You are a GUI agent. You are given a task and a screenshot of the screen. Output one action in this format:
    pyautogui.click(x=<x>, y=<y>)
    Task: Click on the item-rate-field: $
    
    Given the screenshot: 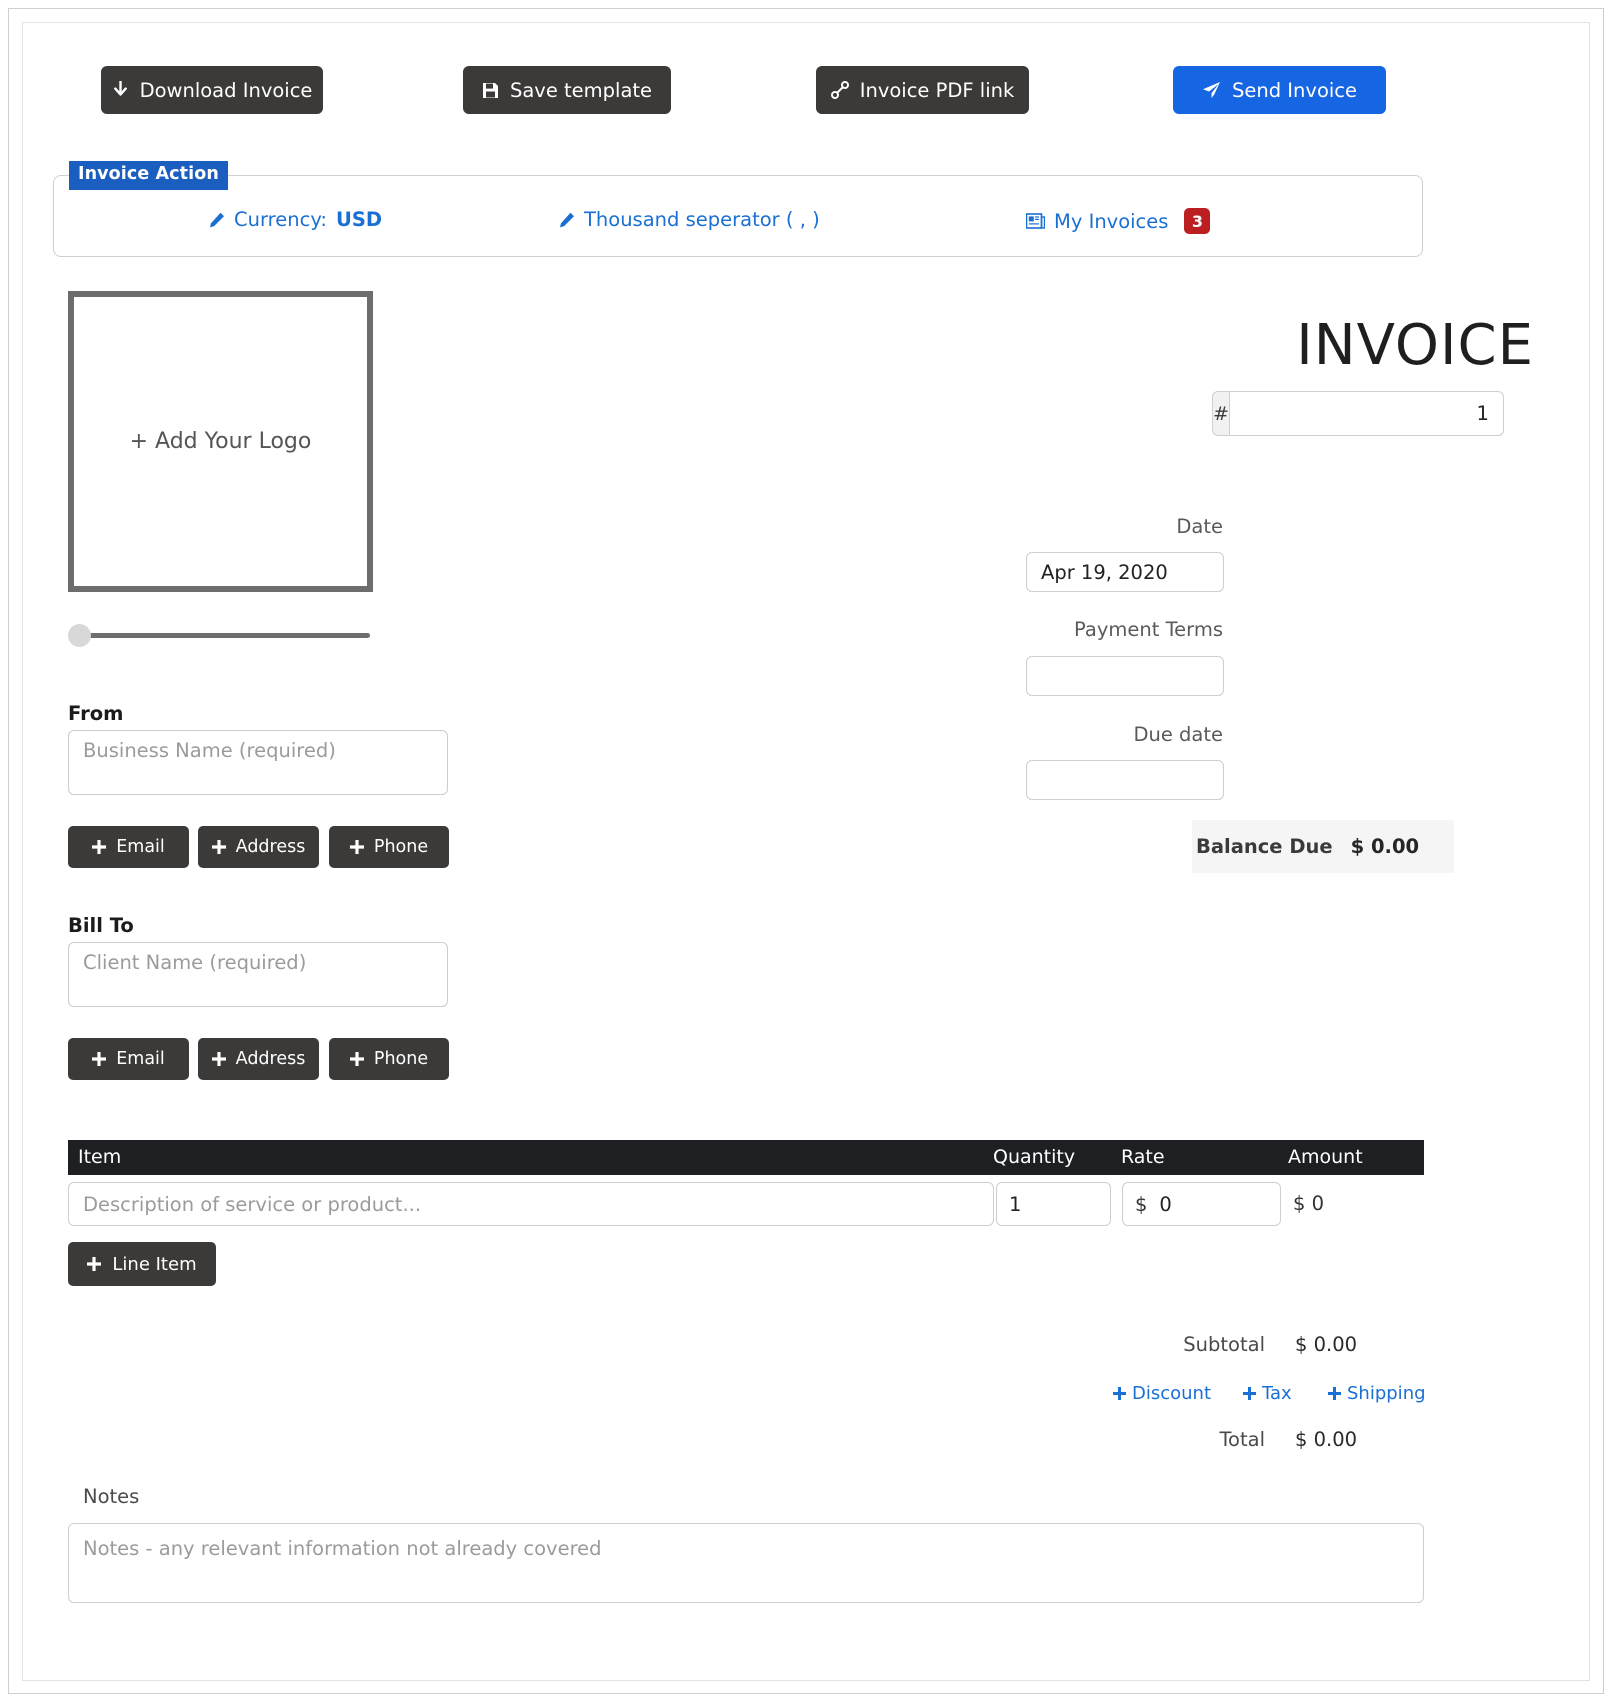 What is the action you would take?
    pyautogui.click(x=1201, y=1204)
    